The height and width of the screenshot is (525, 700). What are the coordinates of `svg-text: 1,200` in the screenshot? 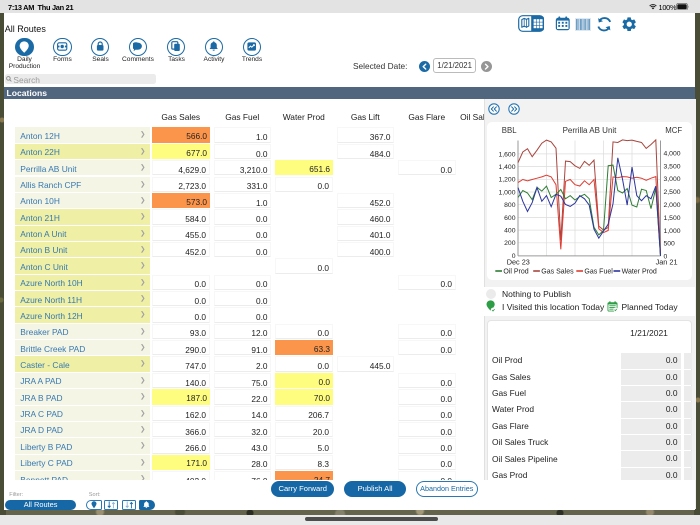 It's located at (506, 179).